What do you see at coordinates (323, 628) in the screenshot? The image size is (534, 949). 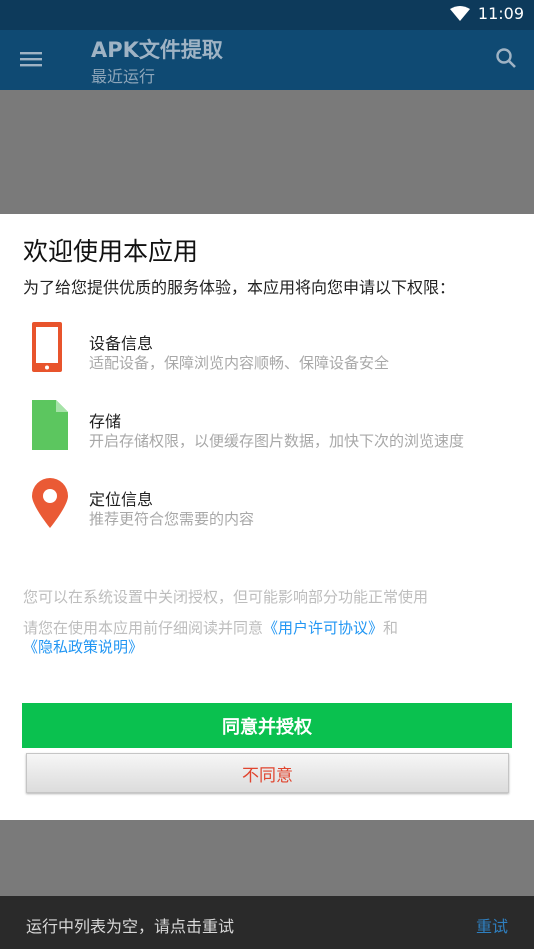 I see `user-agreement-link: 《用户许可协议》` at bounding box center [323, 628].